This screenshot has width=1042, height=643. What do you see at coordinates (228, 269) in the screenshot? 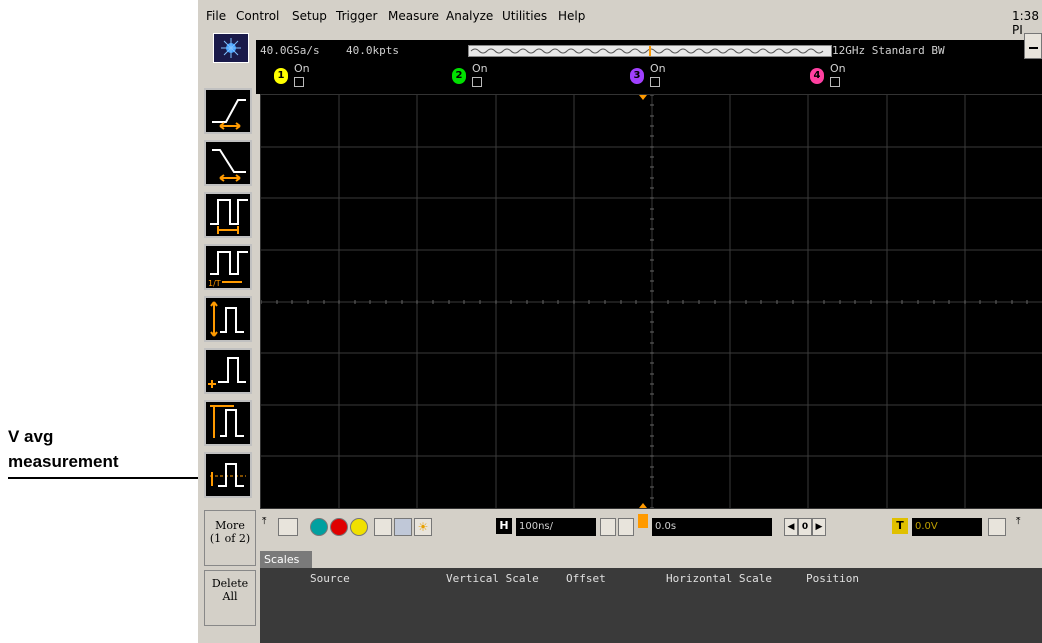
I see `frequency-icon: 1/T` at bounding box center [228, 269].